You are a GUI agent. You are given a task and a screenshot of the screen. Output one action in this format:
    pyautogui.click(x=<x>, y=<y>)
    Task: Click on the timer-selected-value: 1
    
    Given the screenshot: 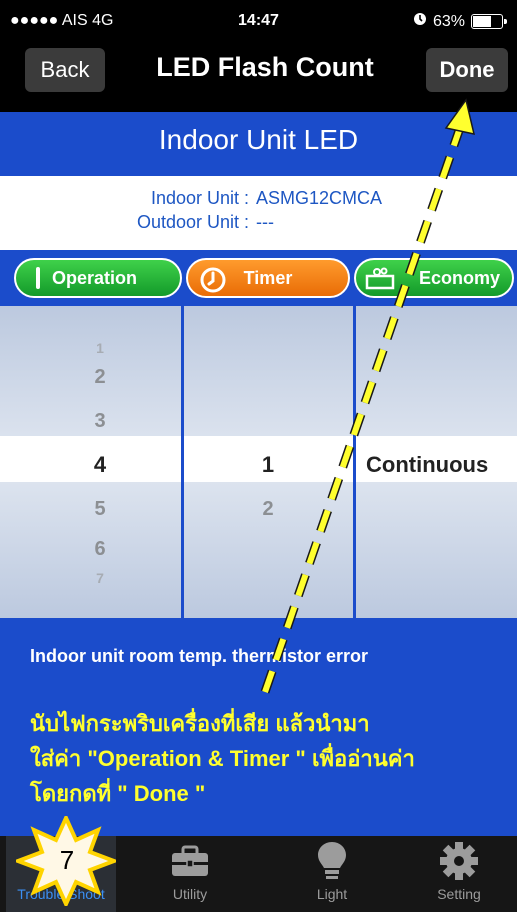 What is the action you would take?
    pyautogui.click(x=268, y=464)
    